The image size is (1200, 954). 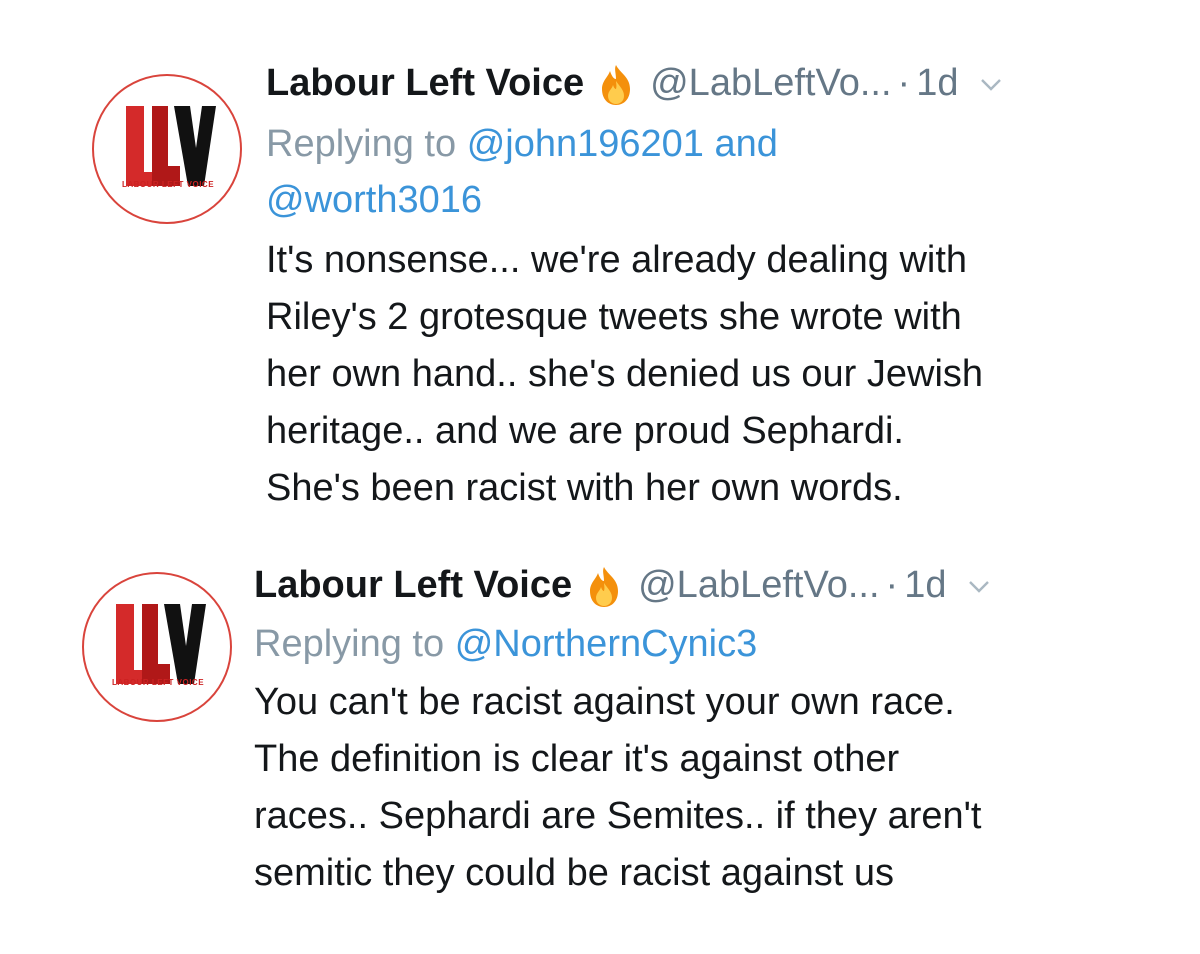 I want to click on mention-link: @john196201, so click(x=585, y=144).